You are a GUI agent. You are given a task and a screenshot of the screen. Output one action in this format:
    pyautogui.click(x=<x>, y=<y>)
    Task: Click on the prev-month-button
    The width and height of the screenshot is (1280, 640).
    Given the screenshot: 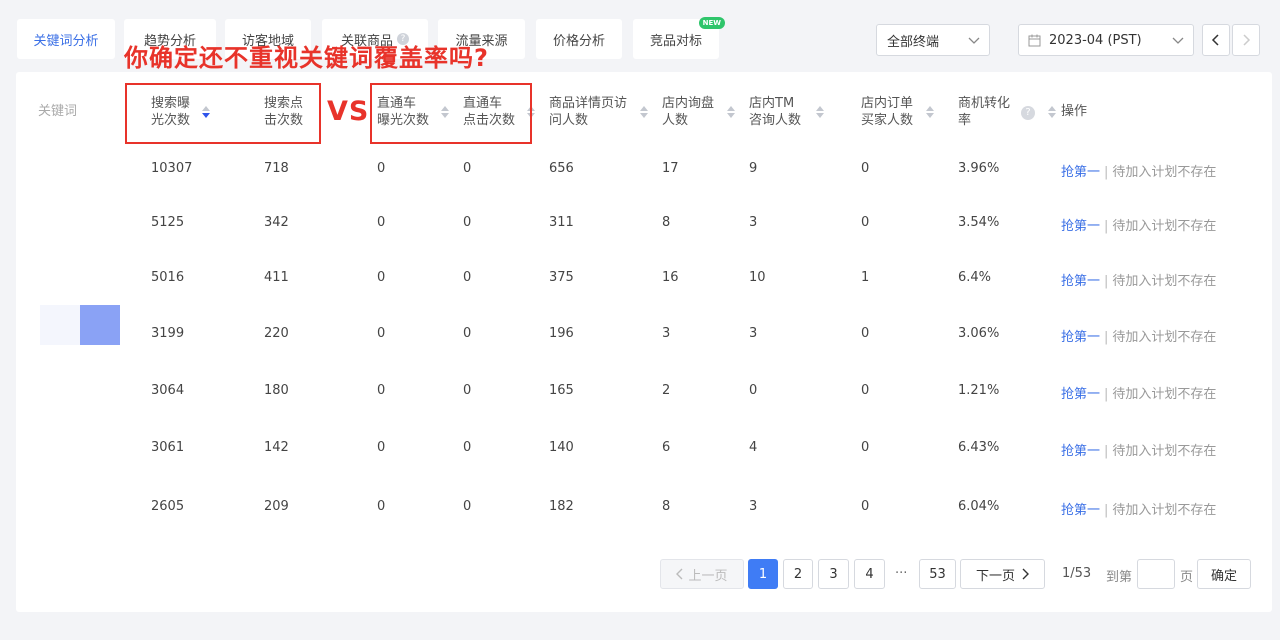 What is the action you would take?
    pyautogui.click(x=1216, y=40)
    